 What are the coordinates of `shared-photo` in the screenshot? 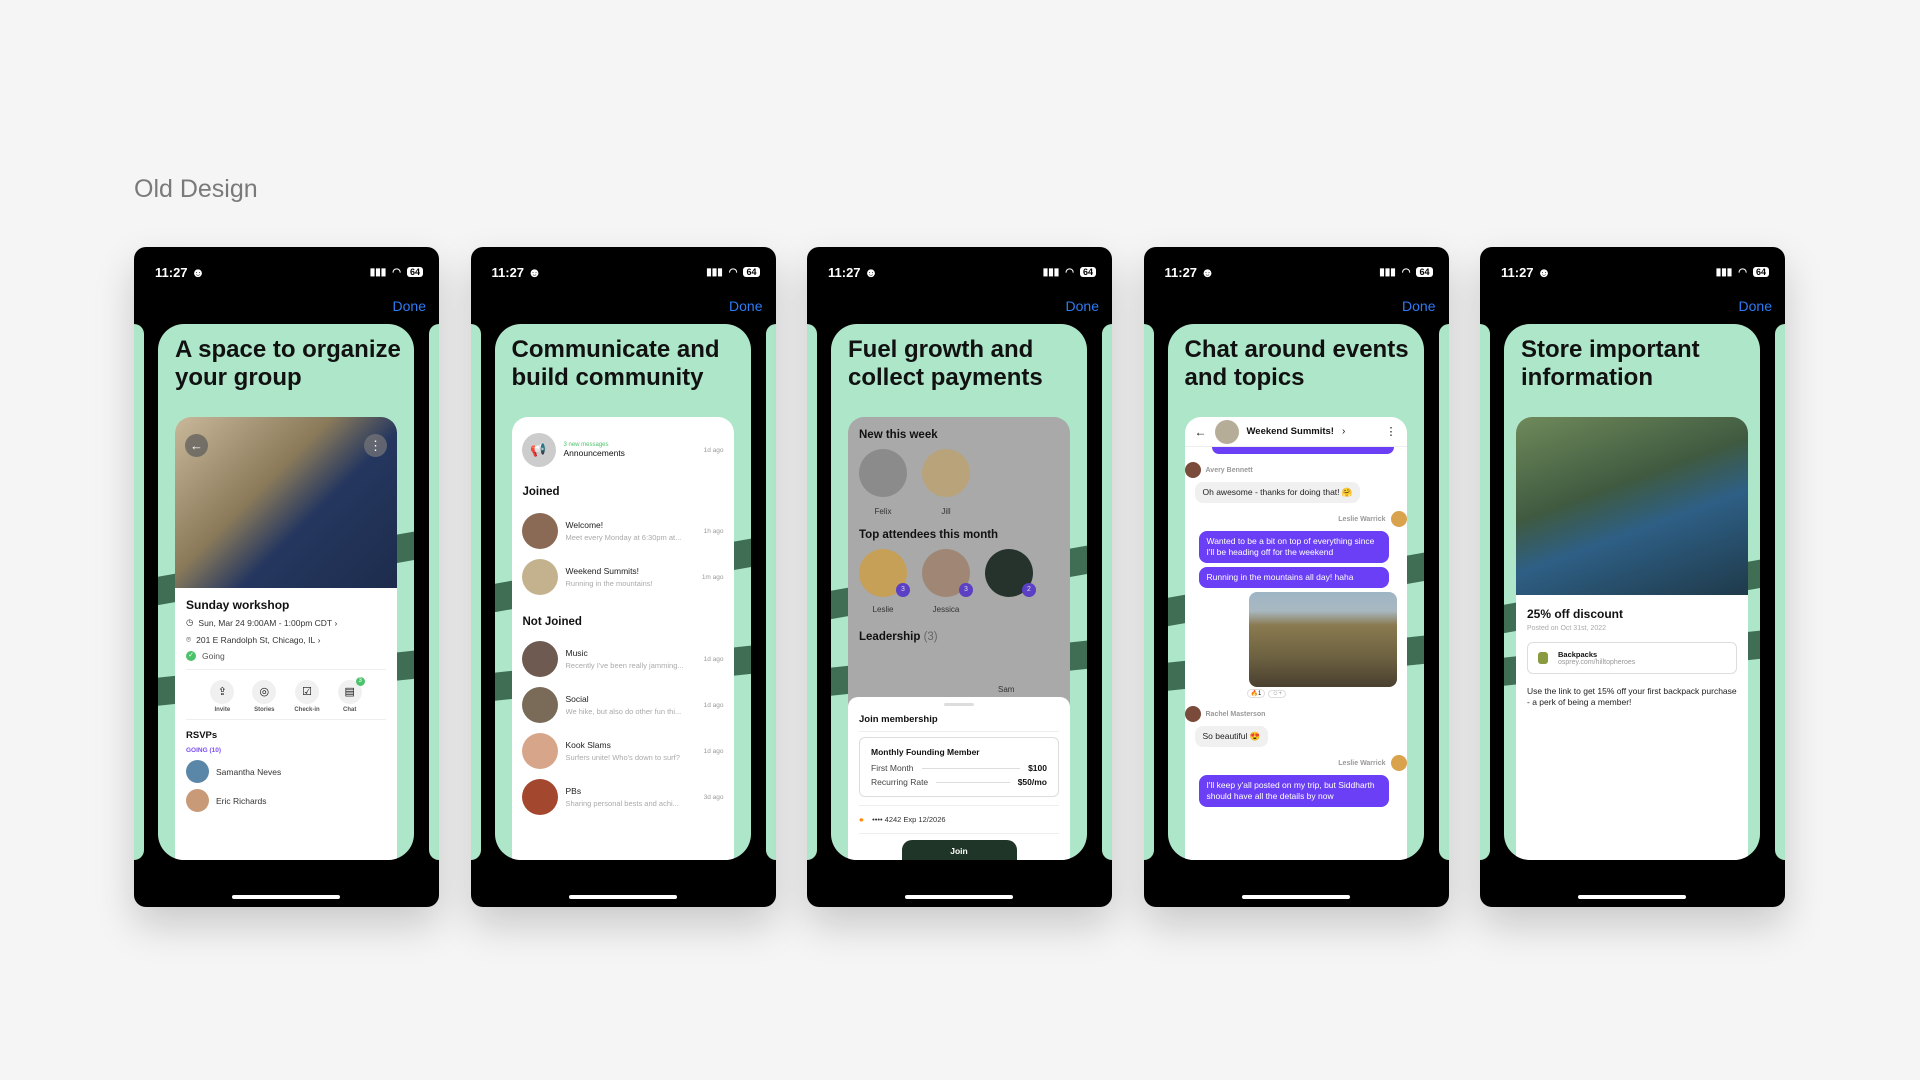 It's located at (1322, 639).